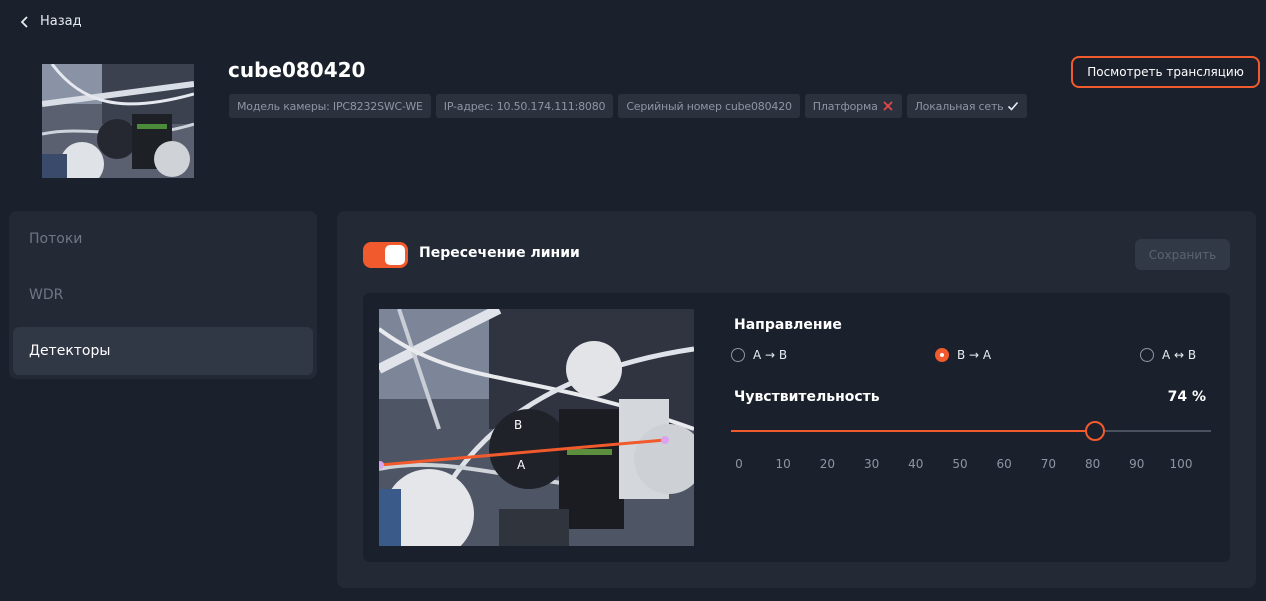 This screenshot has width=1266, height=601. Describe the element at coordinates (739, 464) in the screenshot. I see `slider-tick-label: 0` at that location.